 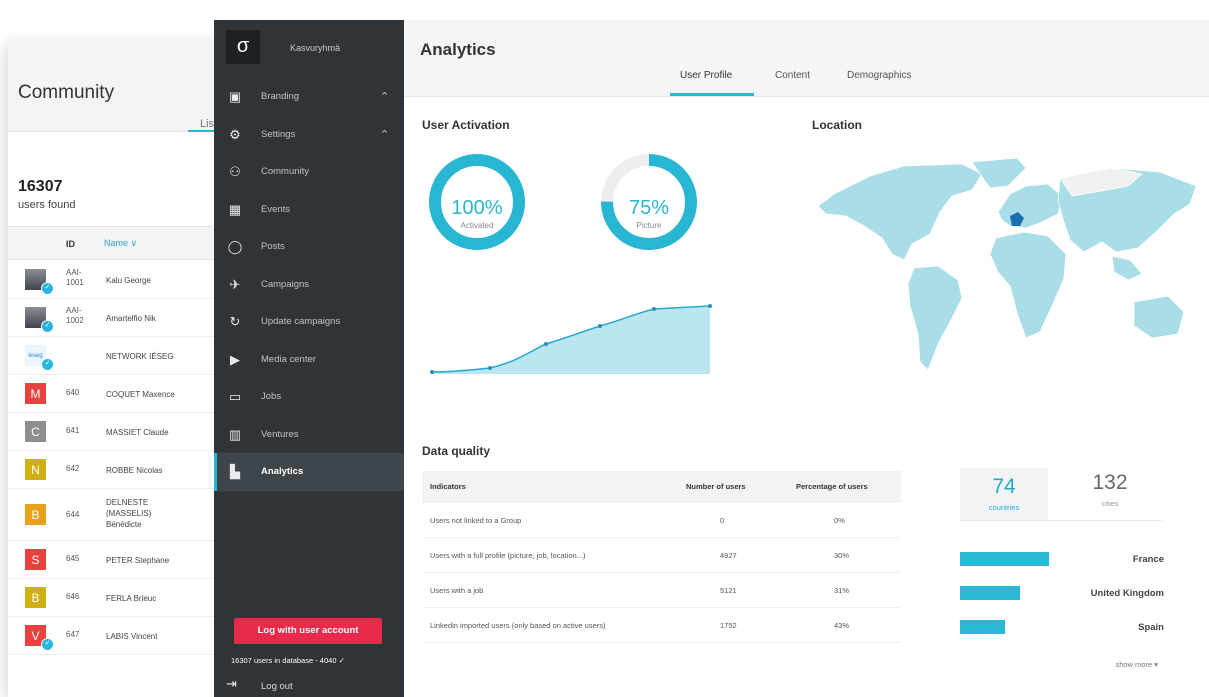 I want to click on table-row: V ✓ 647 LABIS Vincent, so click(x=124, y=636).